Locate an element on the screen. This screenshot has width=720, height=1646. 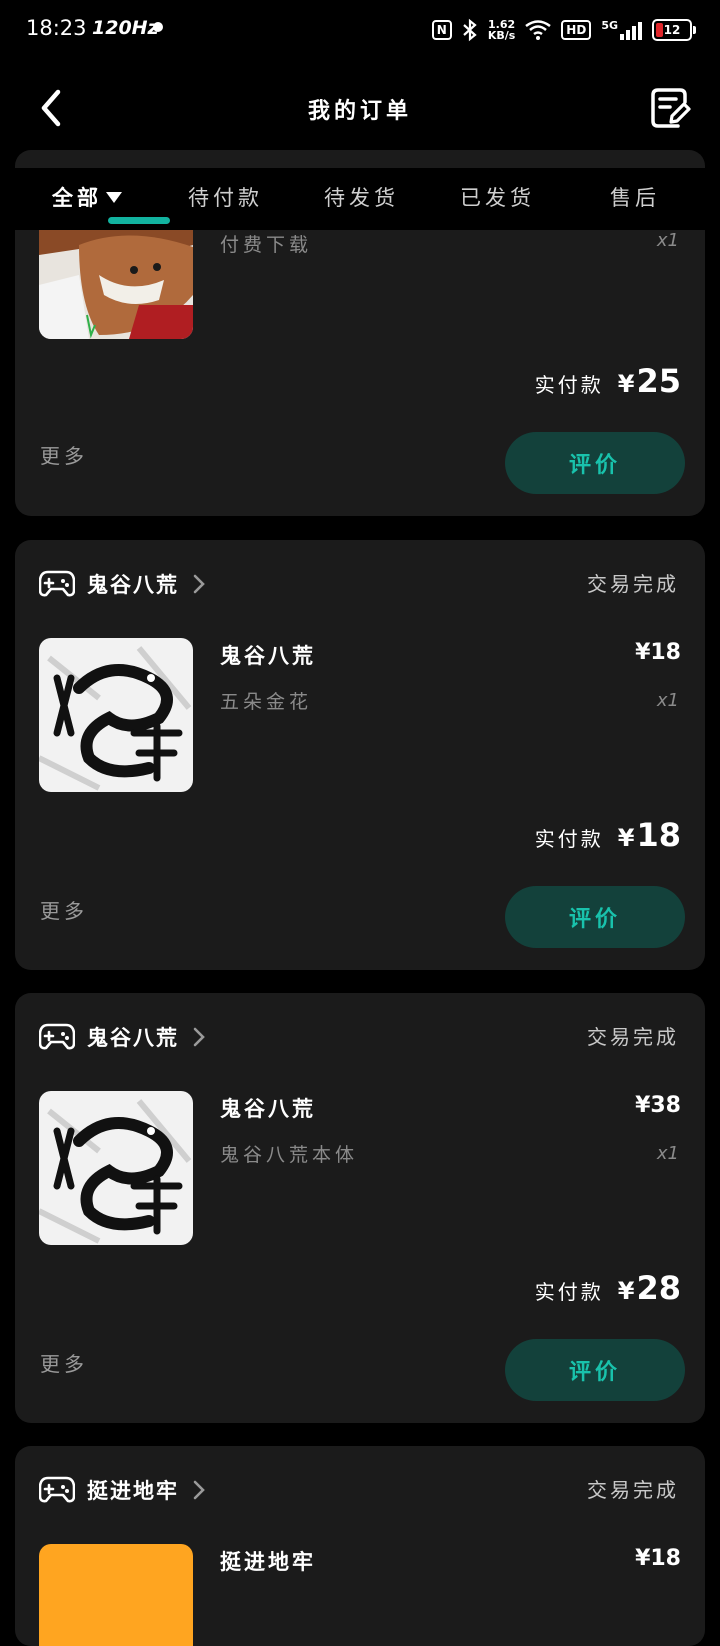
store-link: 挺进地牢 is located at coordinates (122, 1490).